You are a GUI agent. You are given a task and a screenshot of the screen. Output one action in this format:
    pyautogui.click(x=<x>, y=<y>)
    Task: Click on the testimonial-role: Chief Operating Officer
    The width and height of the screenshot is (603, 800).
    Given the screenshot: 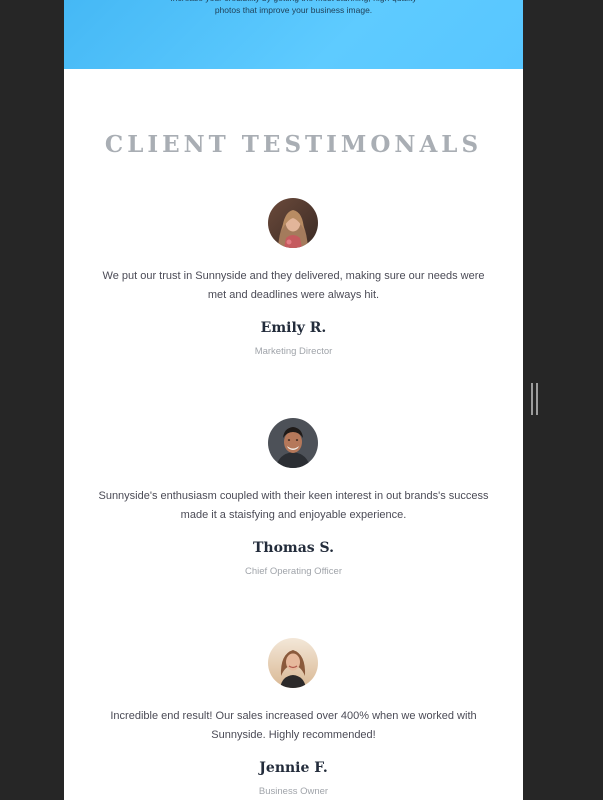 What is the action you would take?
    pyautogui.click(x=293, y=571)
    